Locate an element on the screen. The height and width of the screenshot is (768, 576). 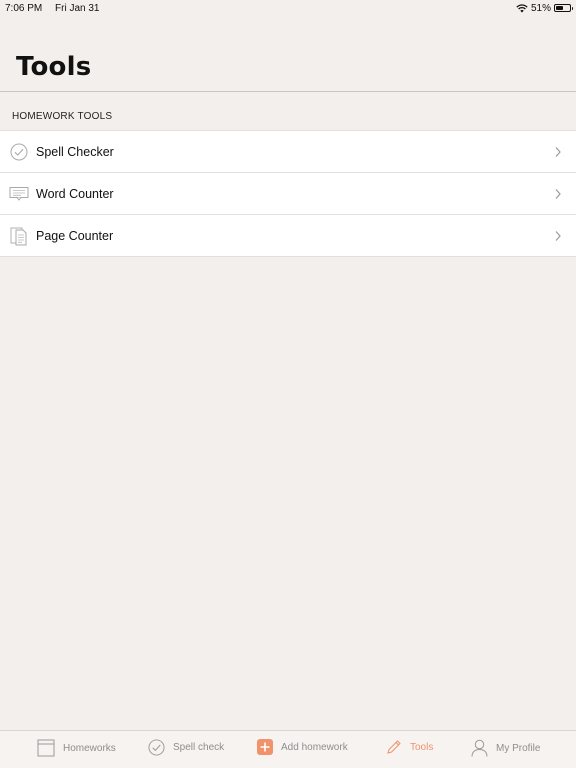
notebook-icon is located at coordinates (46, 748).